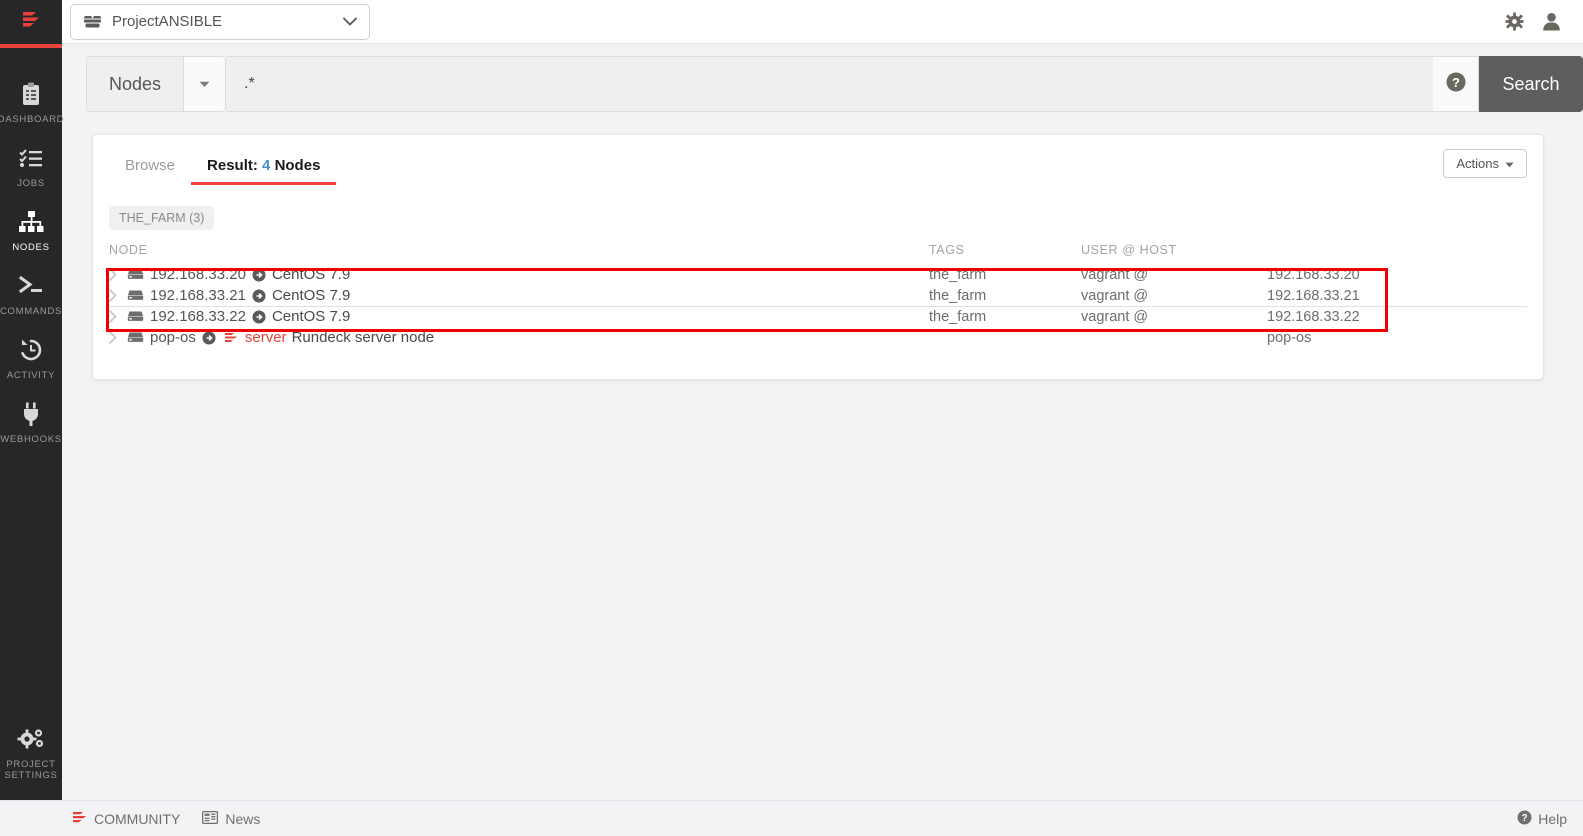  What do you see at coordinates (829, 84) in the screenshot?
I see `search-input` at bounding box center [829, 84].